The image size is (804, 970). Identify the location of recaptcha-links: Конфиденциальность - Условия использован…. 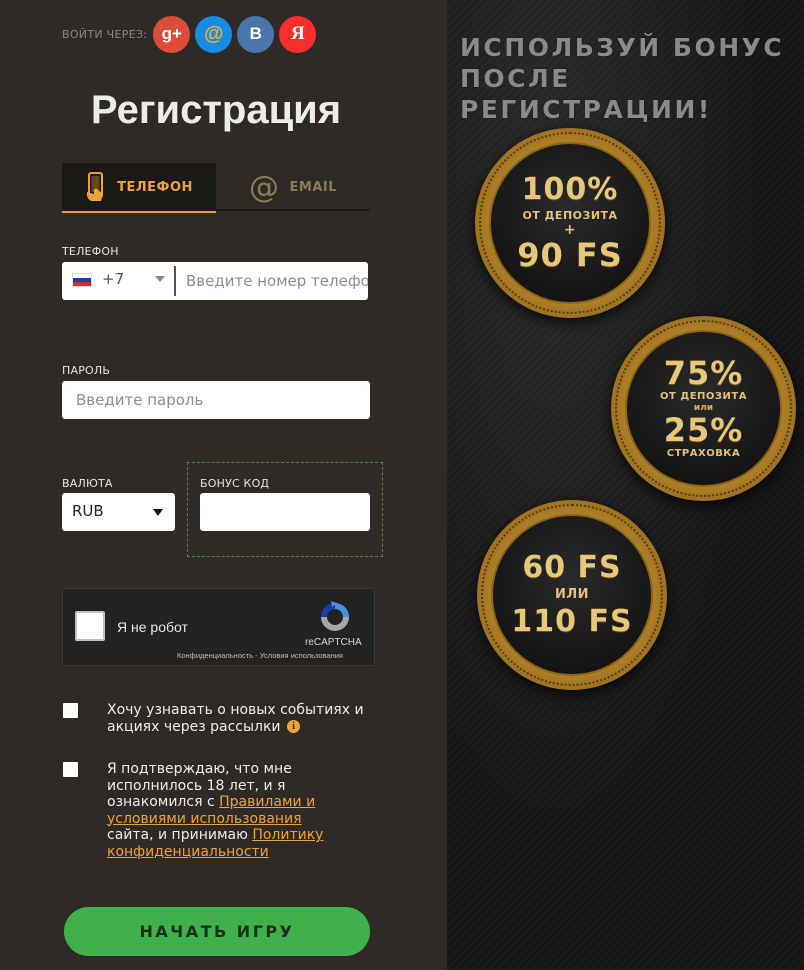
(260, 655).